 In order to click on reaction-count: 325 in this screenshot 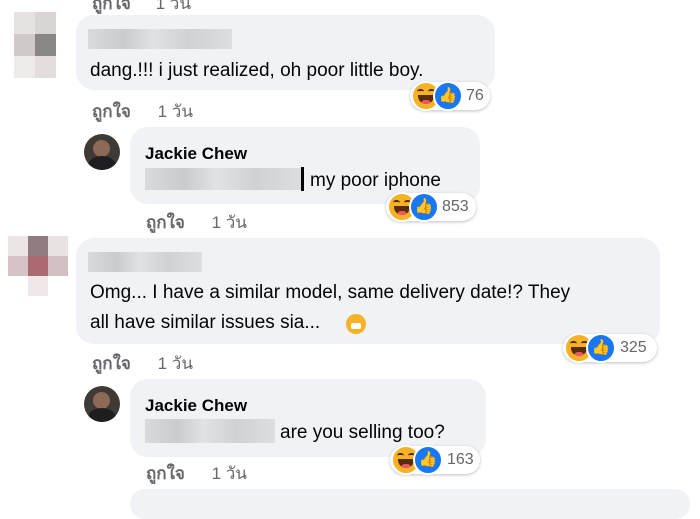, I will do `click(633, 347)`.